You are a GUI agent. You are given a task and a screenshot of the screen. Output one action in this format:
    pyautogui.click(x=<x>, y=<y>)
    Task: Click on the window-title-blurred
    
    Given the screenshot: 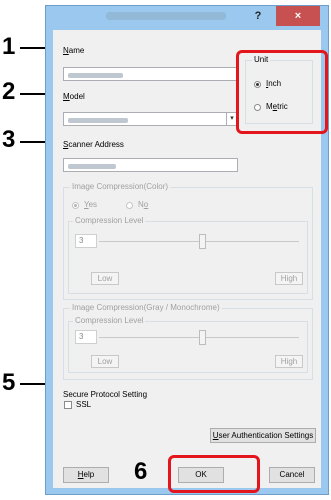 What is the action you would take?
    pyautogui.click(x=166, y=16)
    